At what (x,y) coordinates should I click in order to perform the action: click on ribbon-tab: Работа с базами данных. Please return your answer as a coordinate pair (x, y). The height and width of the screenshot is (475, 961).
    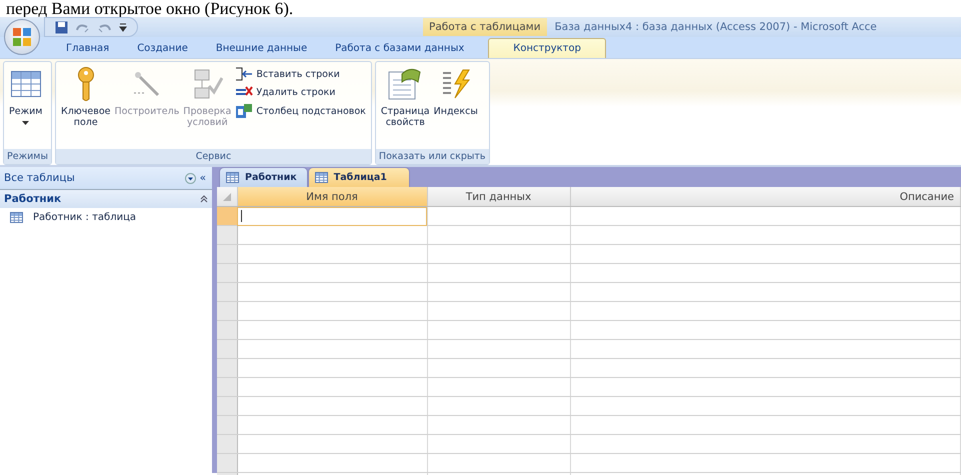
    Looking at the image, I should click on (399, 48).